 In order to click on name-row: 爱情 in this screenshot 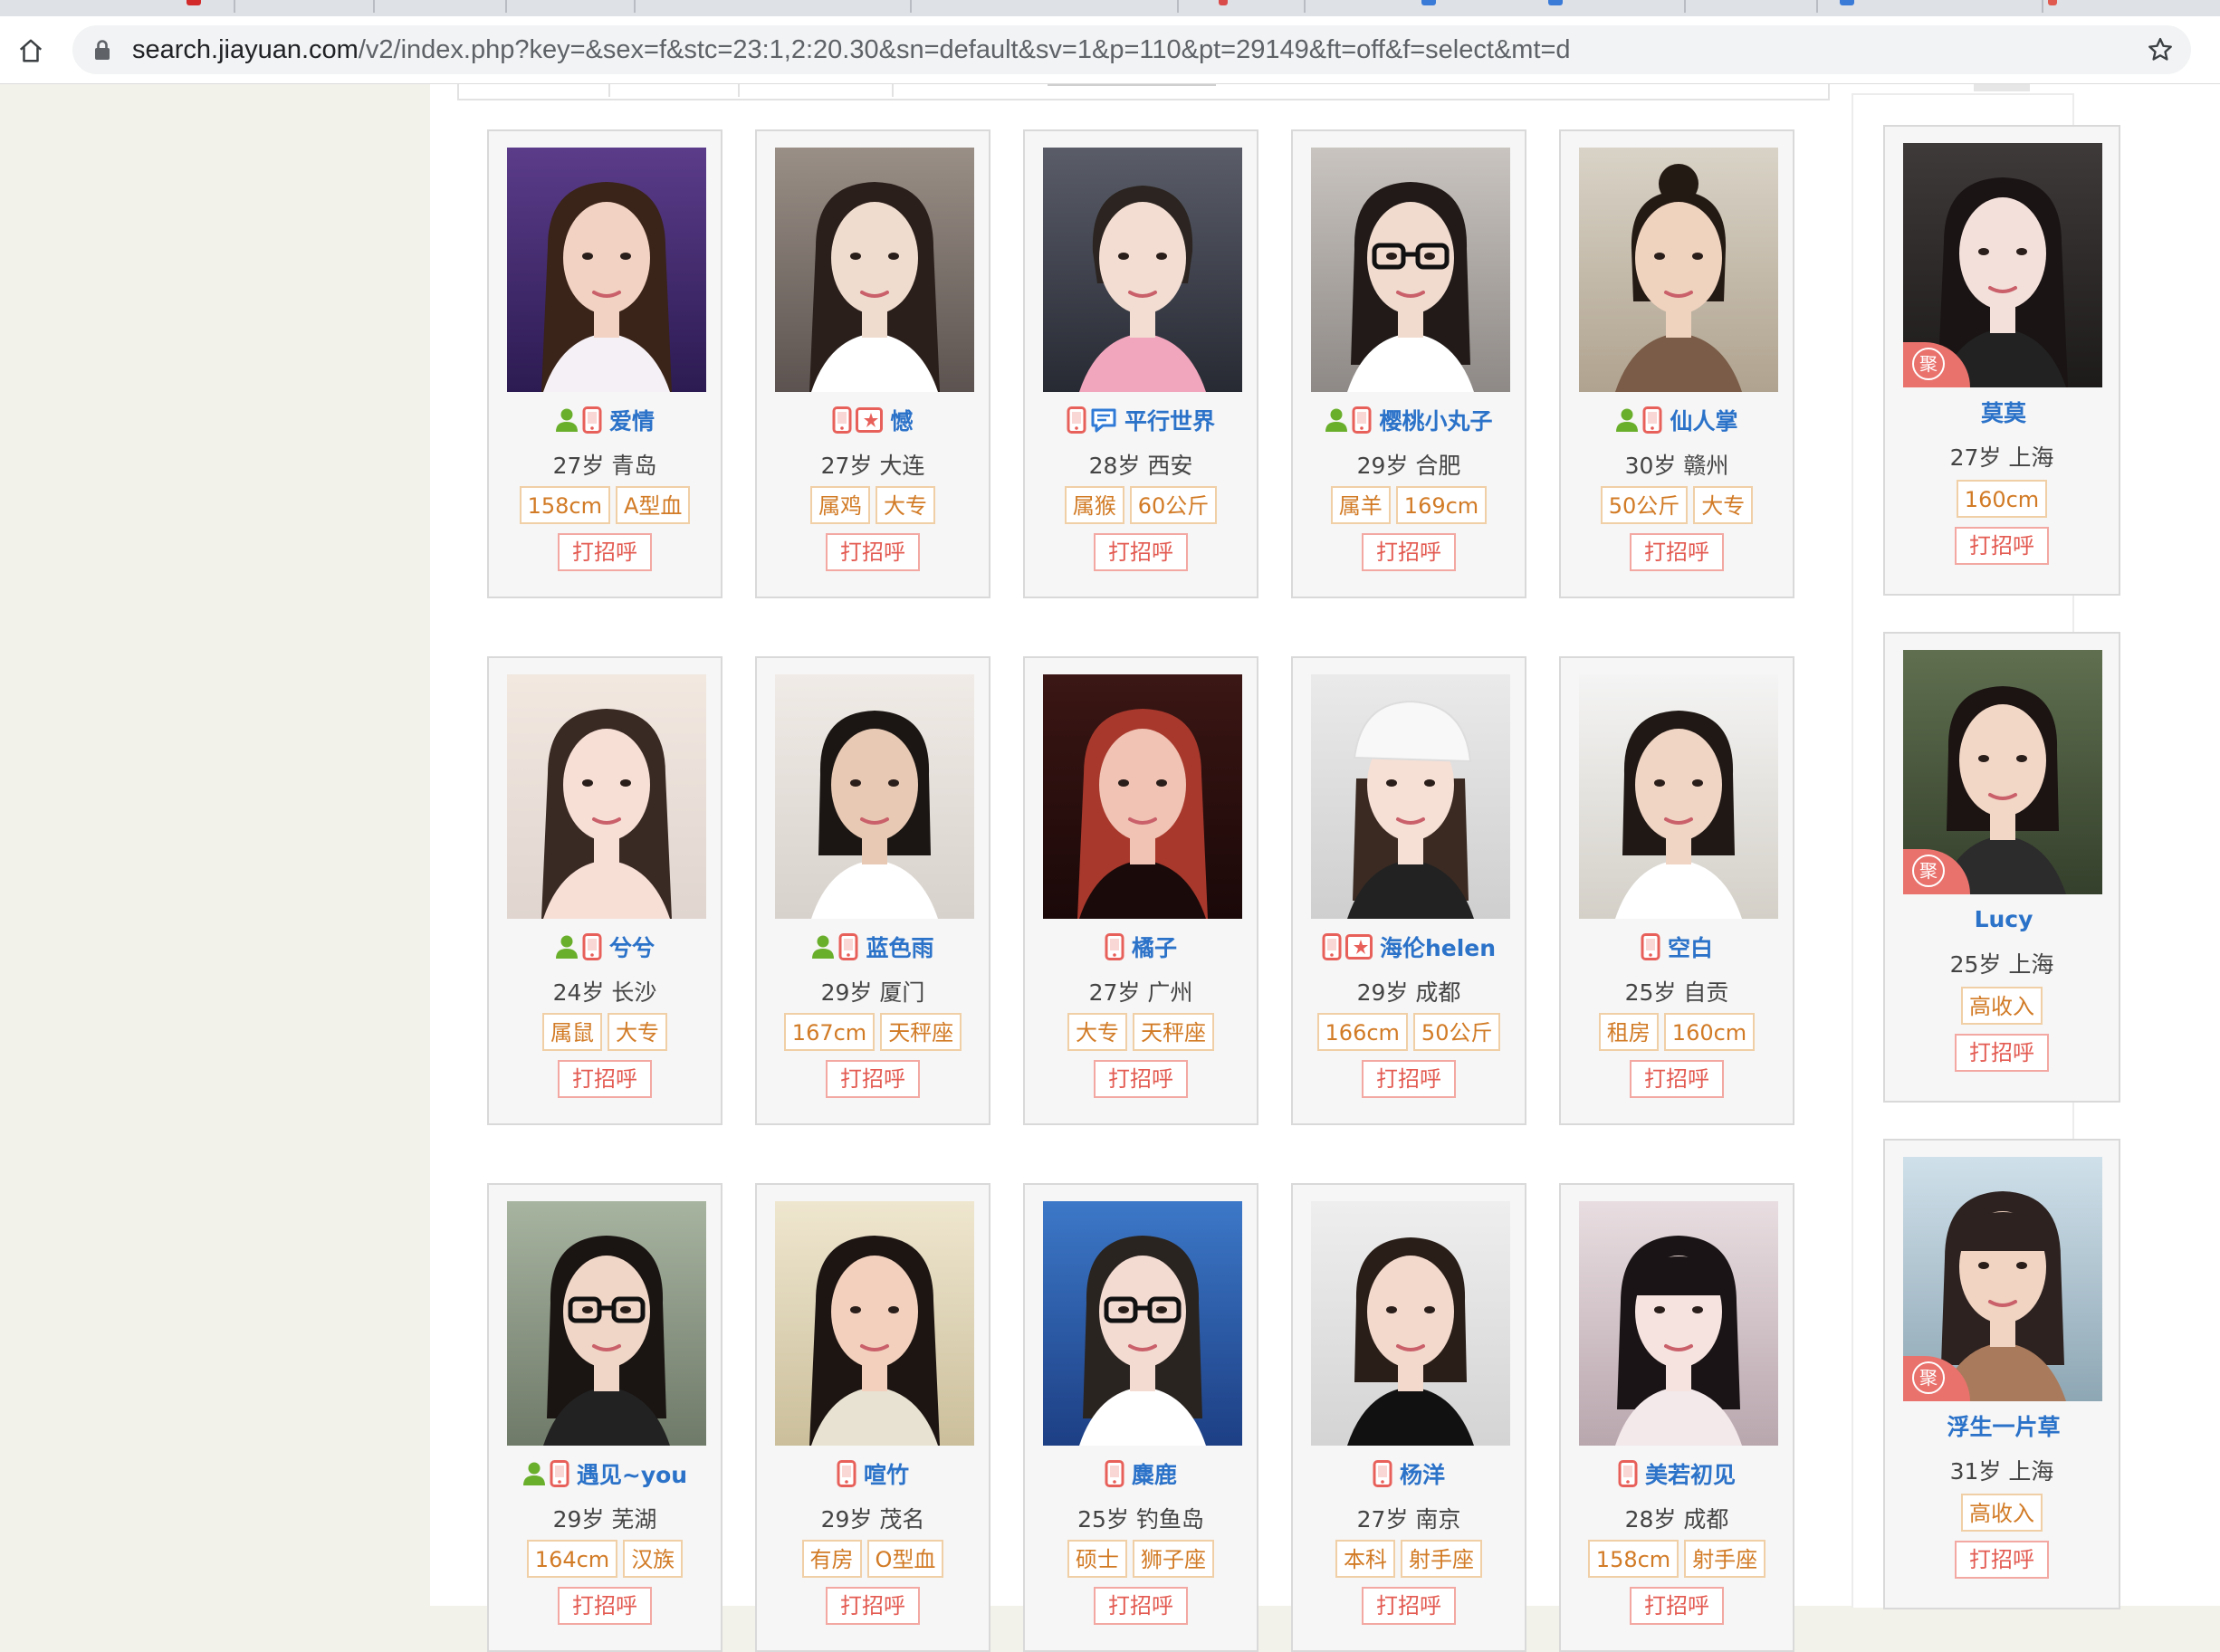, I will do `click(605, 420)`.